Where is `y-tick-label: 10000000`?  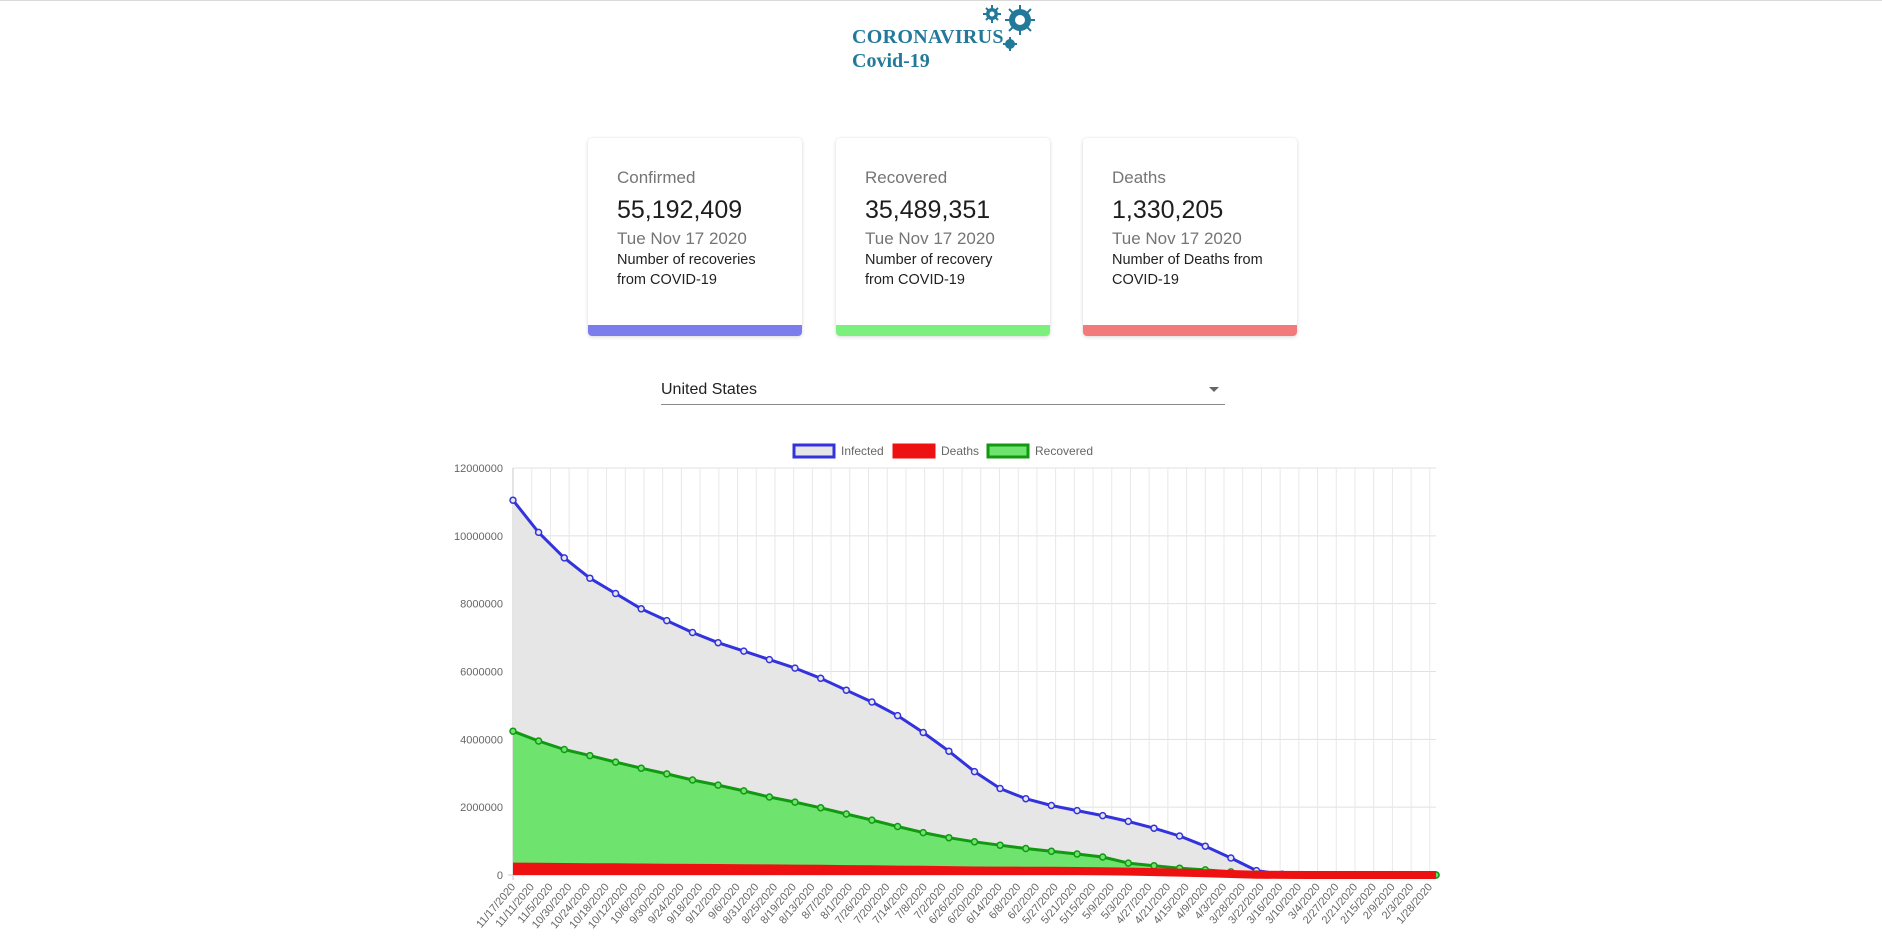 y-tick-label: 10000000 is located at coordinates (478, 537).